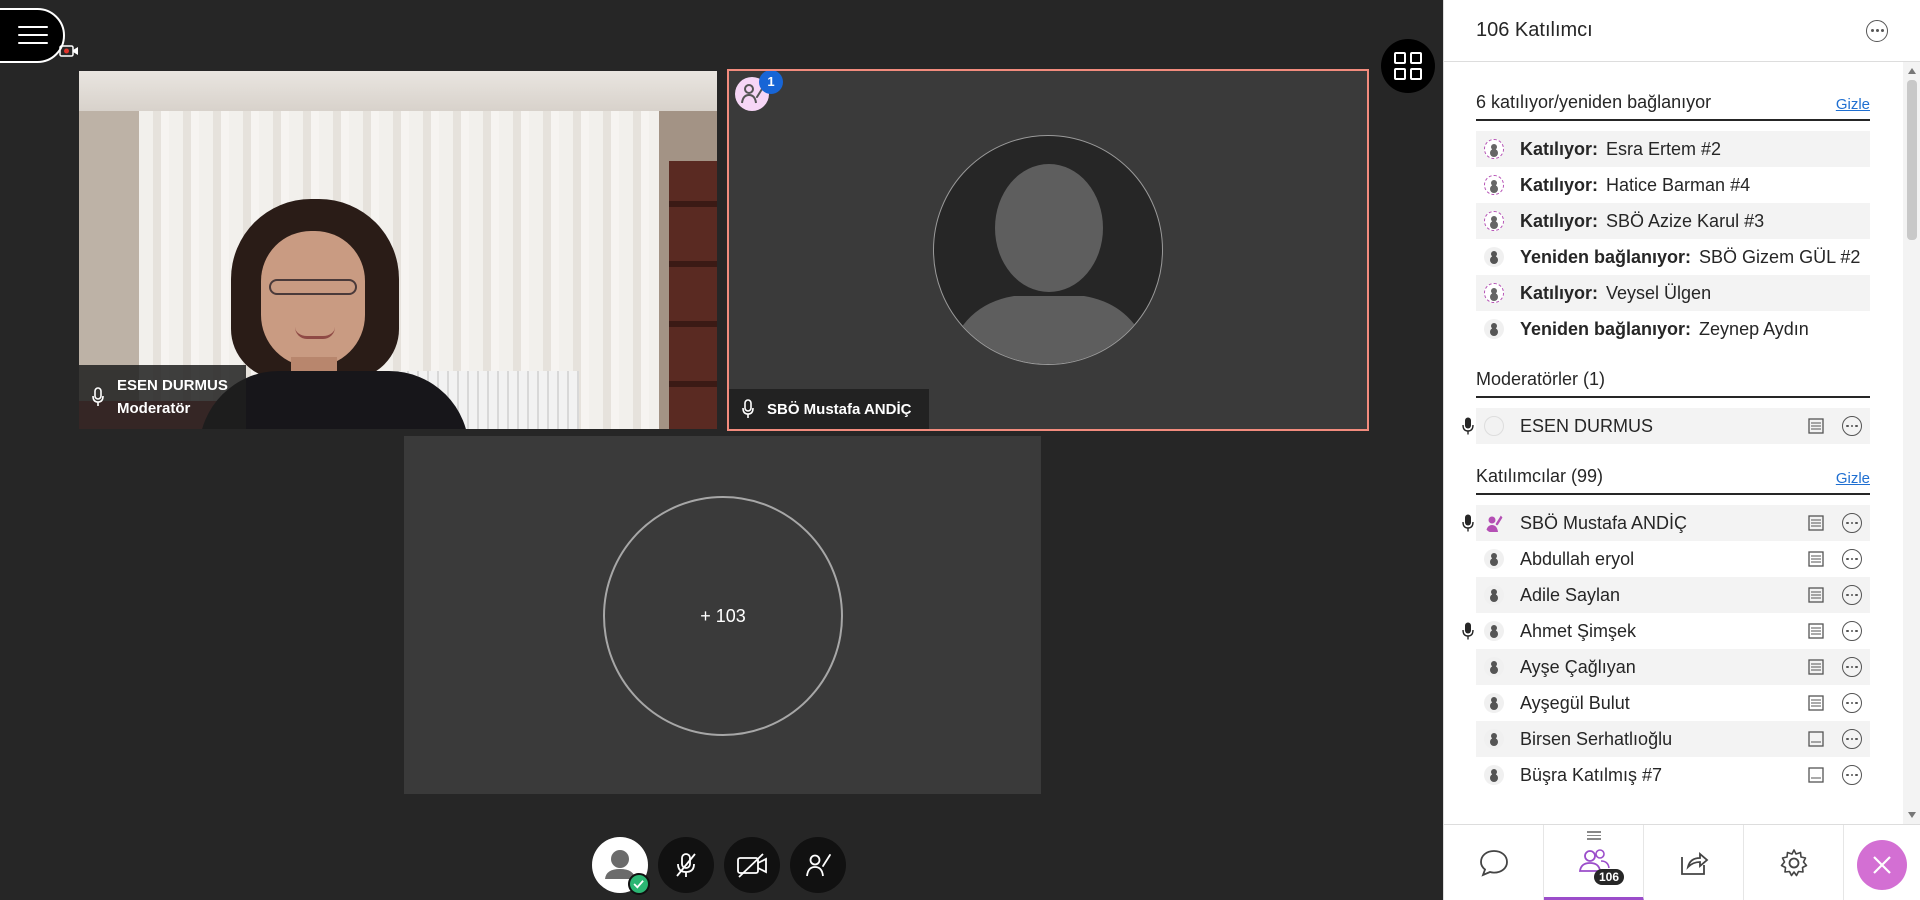  What do you see at coordinates (1912, 815) in the screenshot?
I see `scroll-down-icon` at bounding box center [1912, 815].